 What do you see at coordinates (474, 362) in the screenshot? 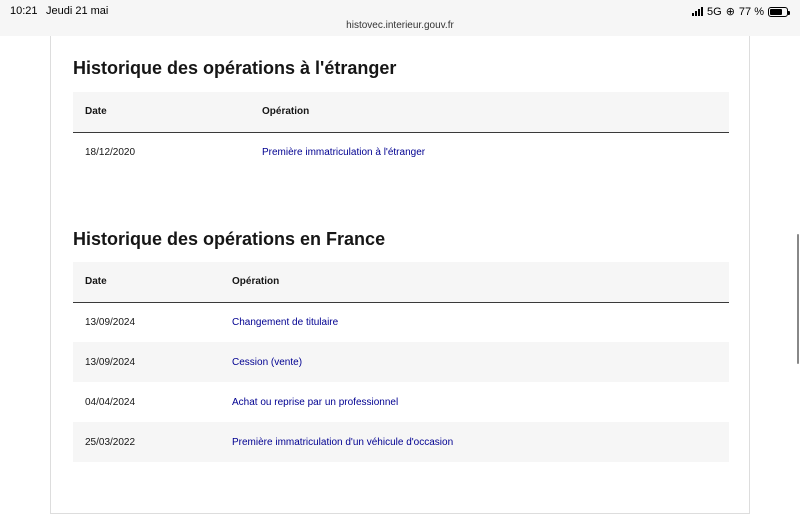
I see `row-operation: Cession (vente)` at bounding box center [474, 362].